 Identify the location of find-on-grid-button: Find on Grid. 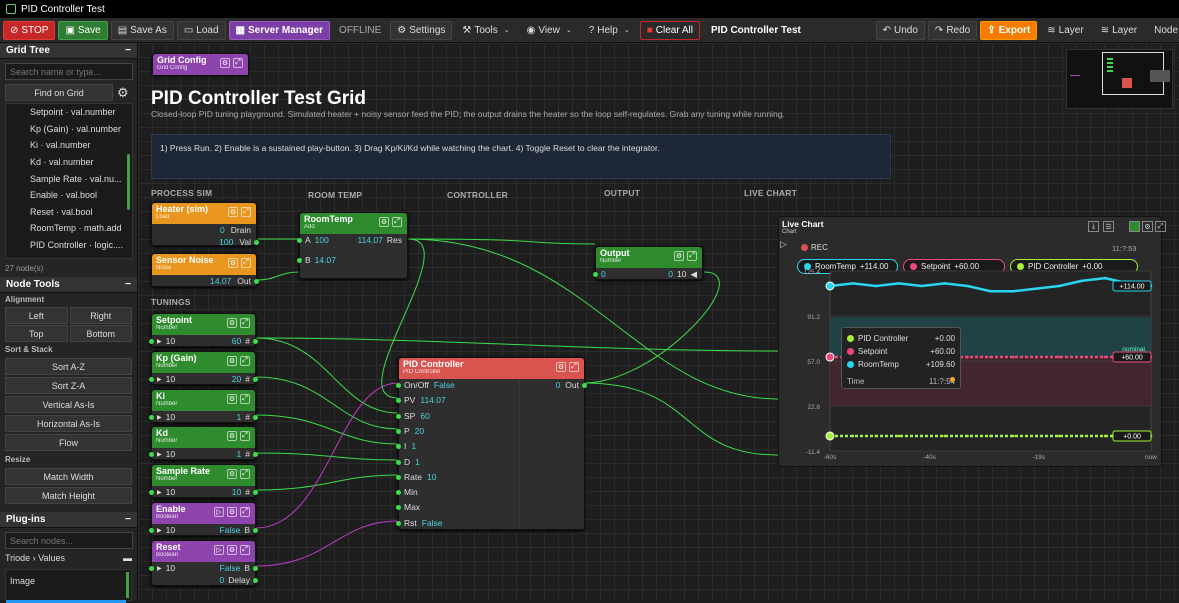
(59, 92).